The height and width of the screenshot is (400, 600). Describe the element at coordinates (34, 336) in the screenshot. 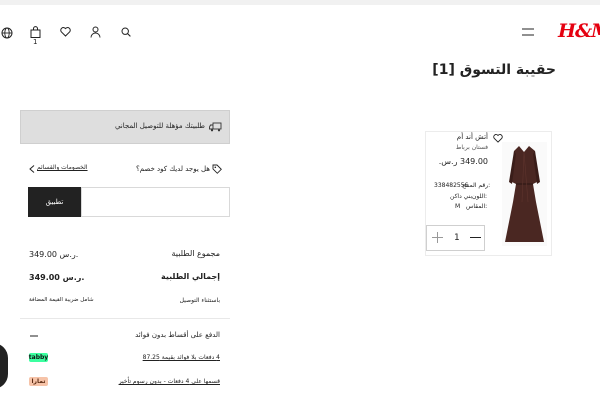

I see `collapse-icon` at that location.